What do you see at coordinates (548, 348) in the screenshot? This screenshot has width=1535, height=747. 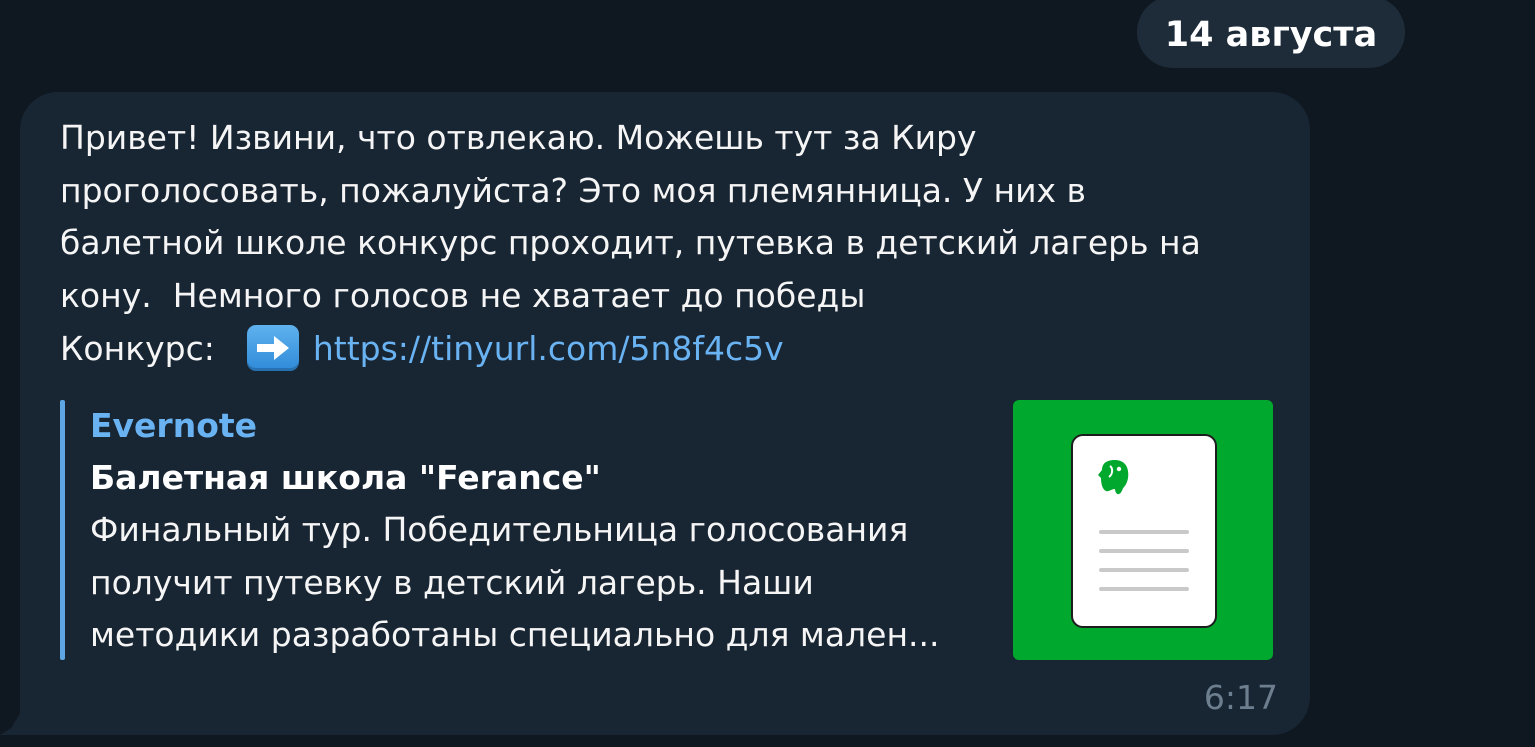 I see `contest-link: https://tinyurl.com/5n8f4c5v` at bounding box center [548, 348].